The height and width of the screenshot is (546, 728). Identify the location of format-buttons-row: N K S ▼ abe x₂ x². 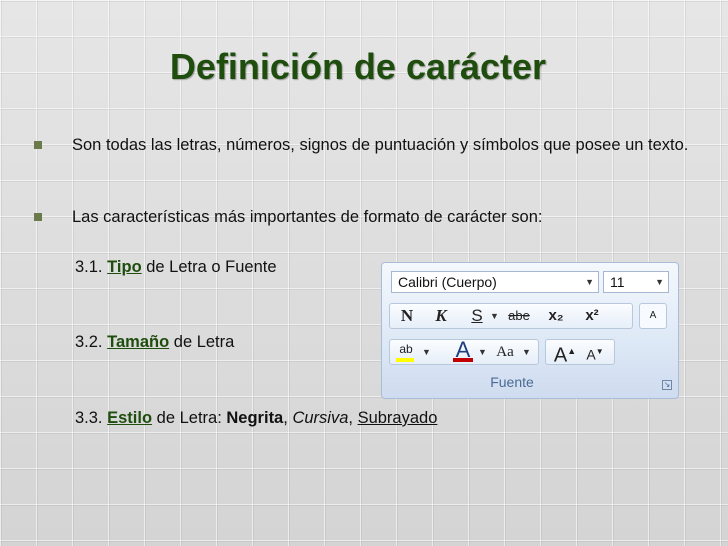
(511, 316).